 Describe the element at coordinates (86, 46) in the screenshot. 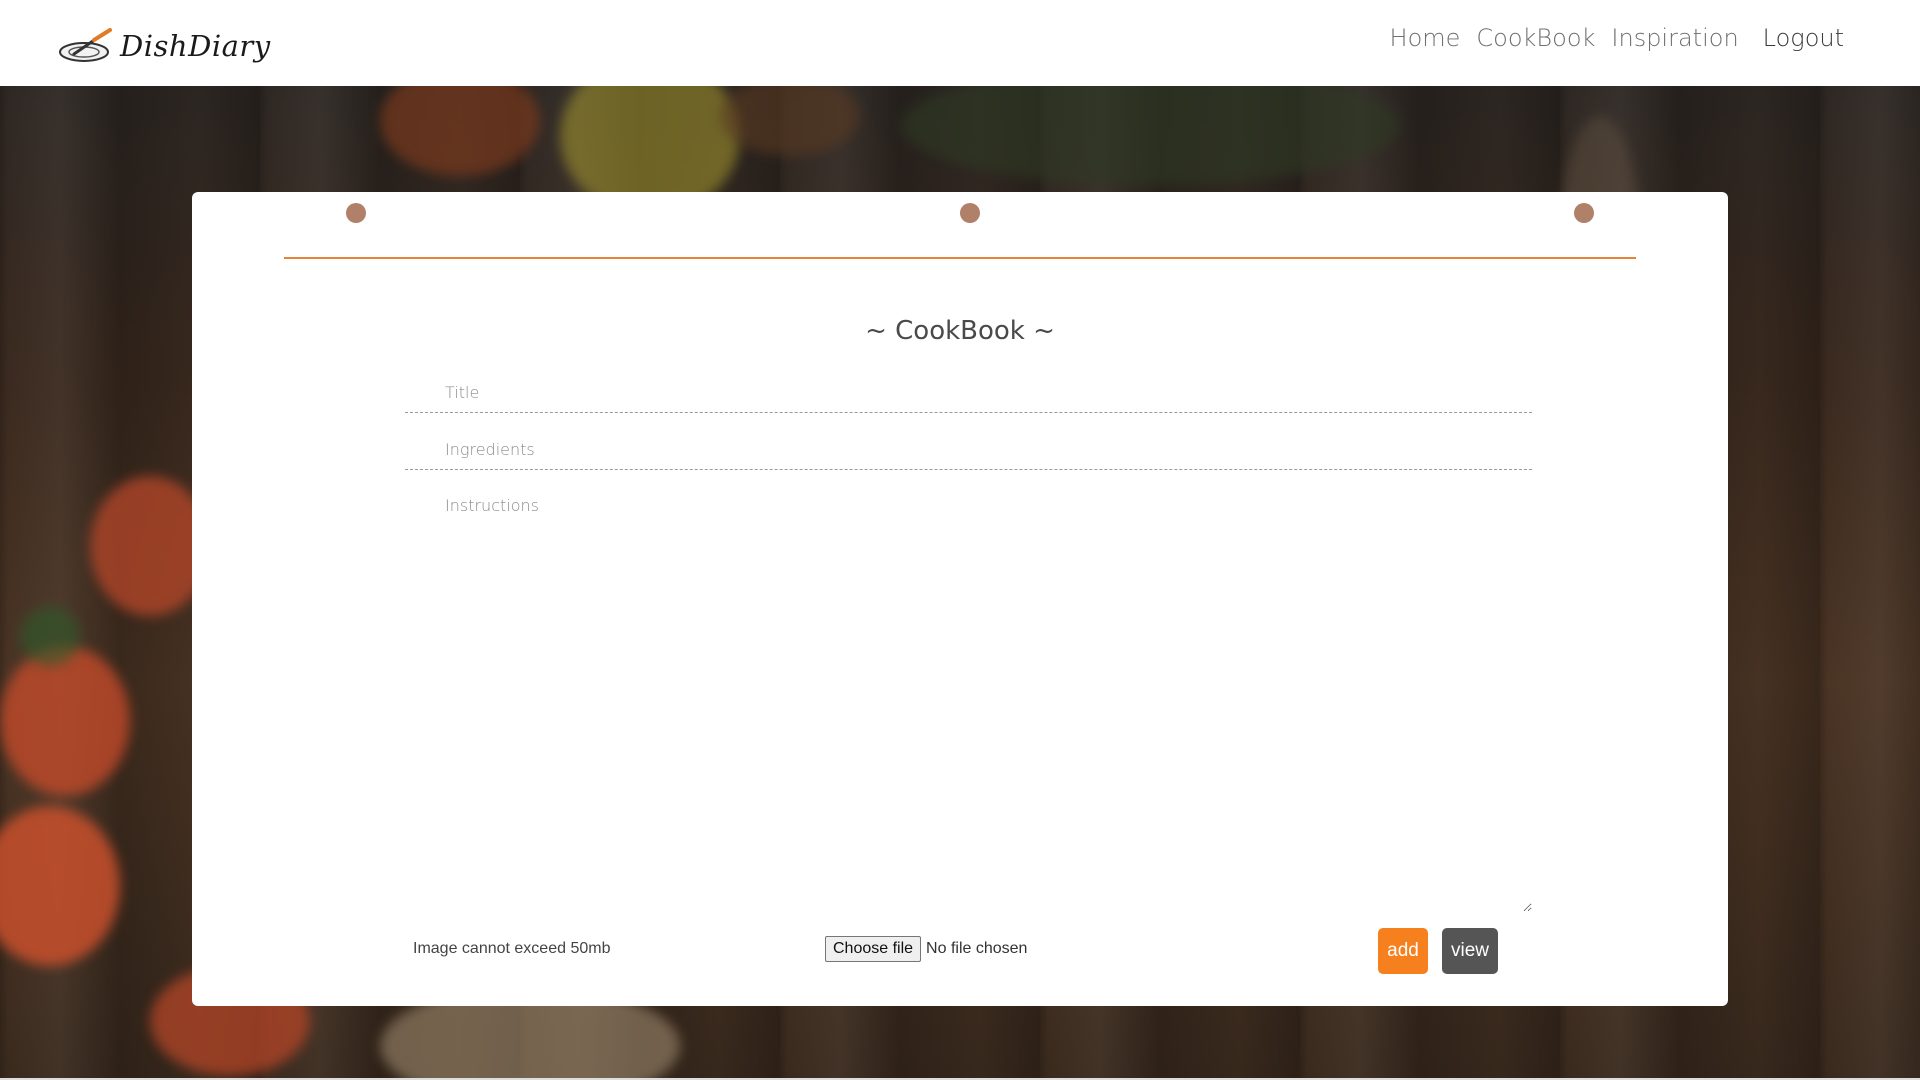

I see `plate-with-knife-icon` at that location.